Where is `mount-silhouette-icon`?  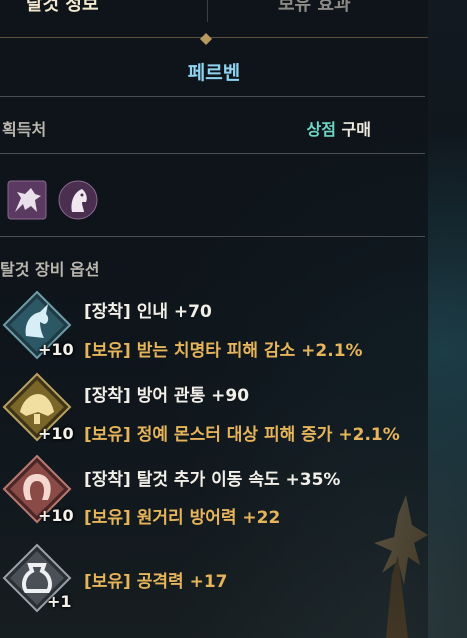
mount-silhouette-icon is located at coordinates (27, 200).